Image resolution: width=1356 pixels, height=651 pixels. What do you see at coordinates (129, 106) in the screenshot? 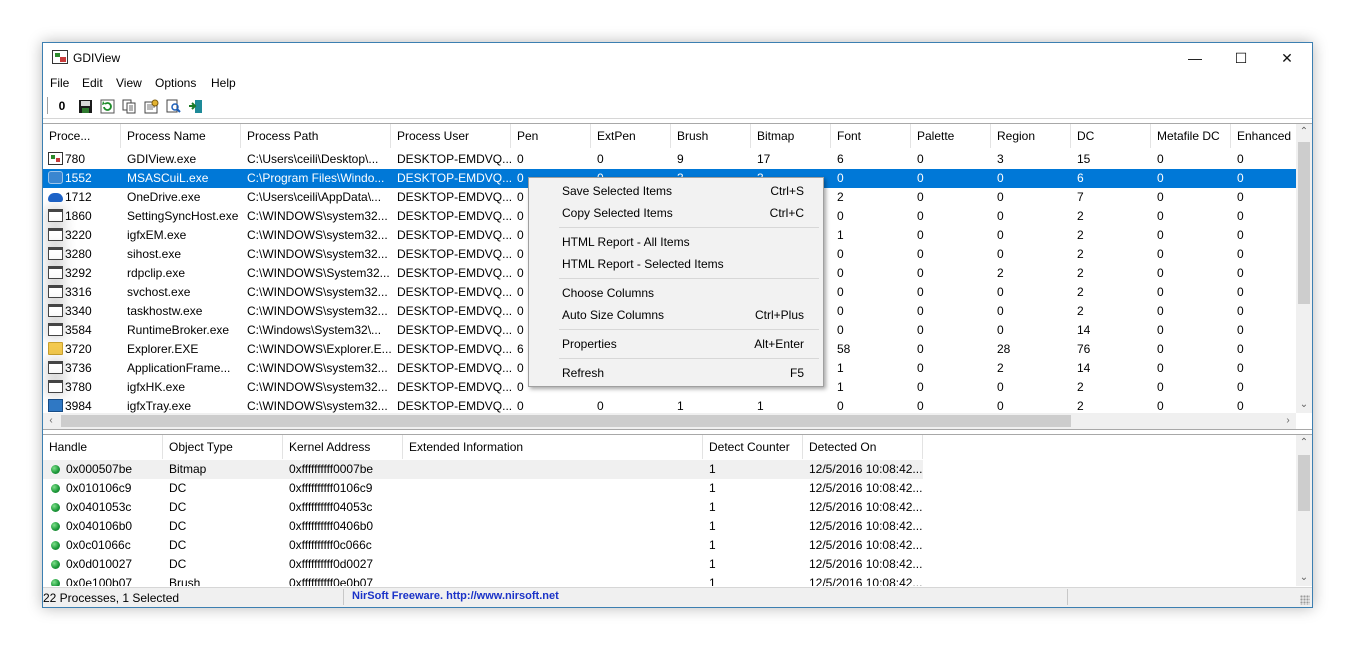
I see `copy-icon` at bounding box center [129, 106].